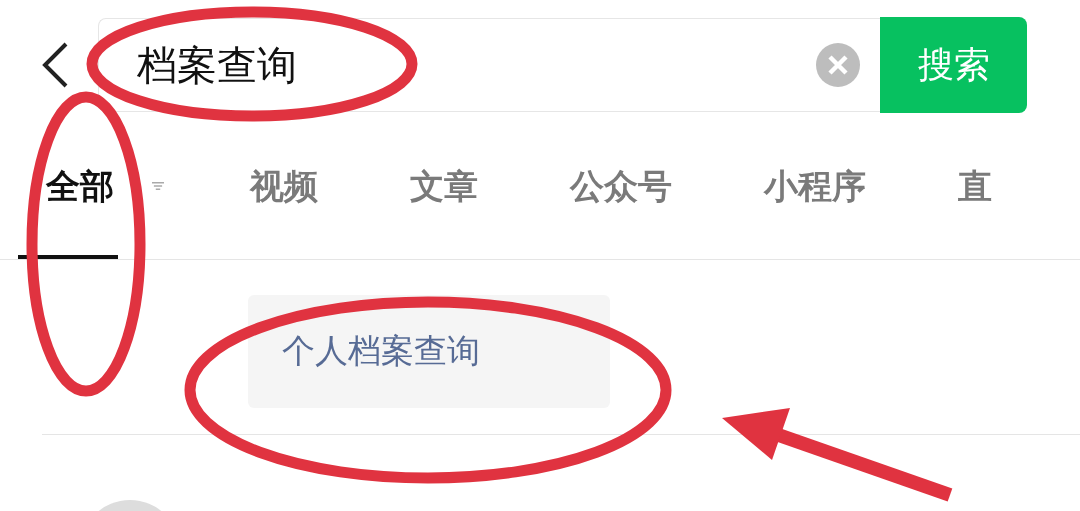  I want to click on tab: 全部, so click(68, 186).